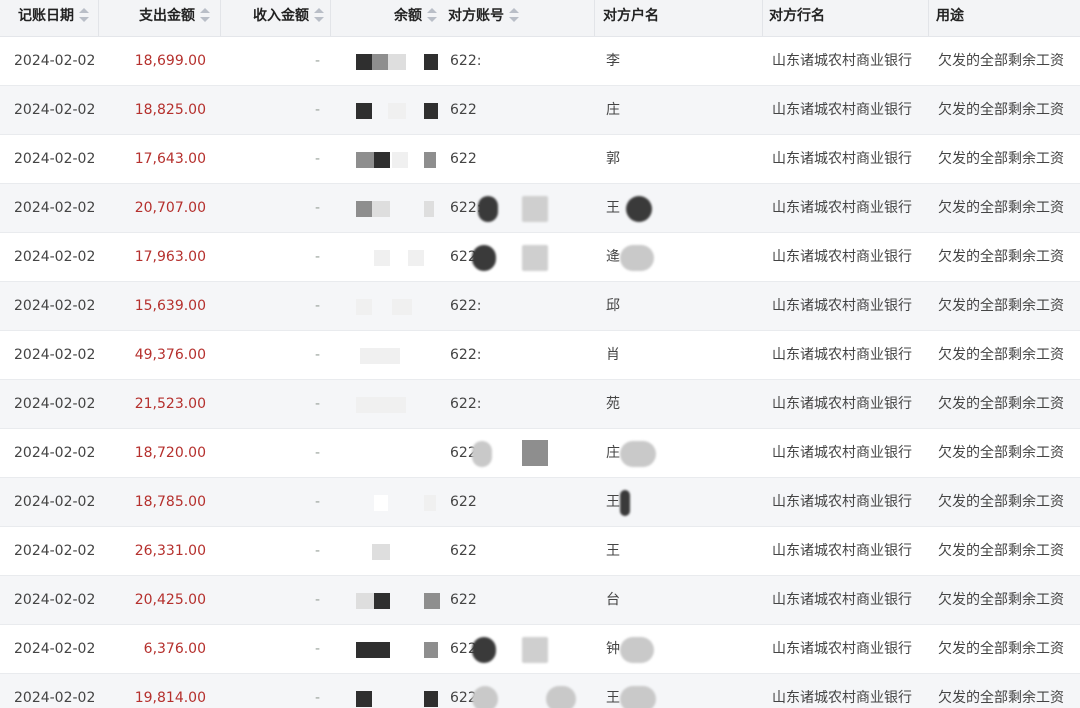 This screenshot has height=708, width=1080. I want to click on cell-out-amount: 18,825.00, so click(170, 110).